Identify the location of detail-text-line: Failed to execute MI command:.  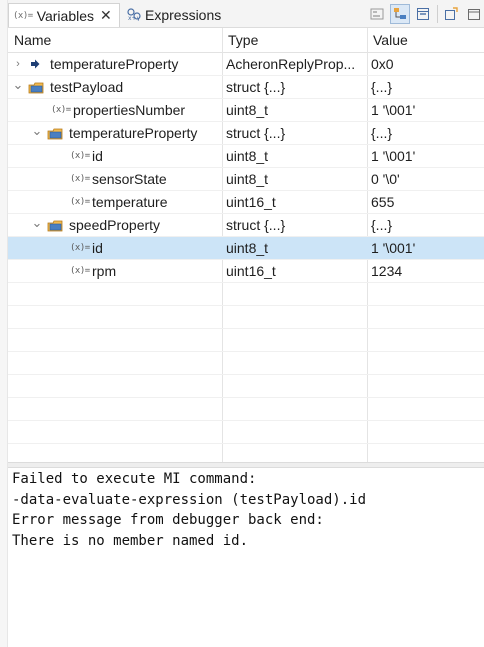
(134, 479).